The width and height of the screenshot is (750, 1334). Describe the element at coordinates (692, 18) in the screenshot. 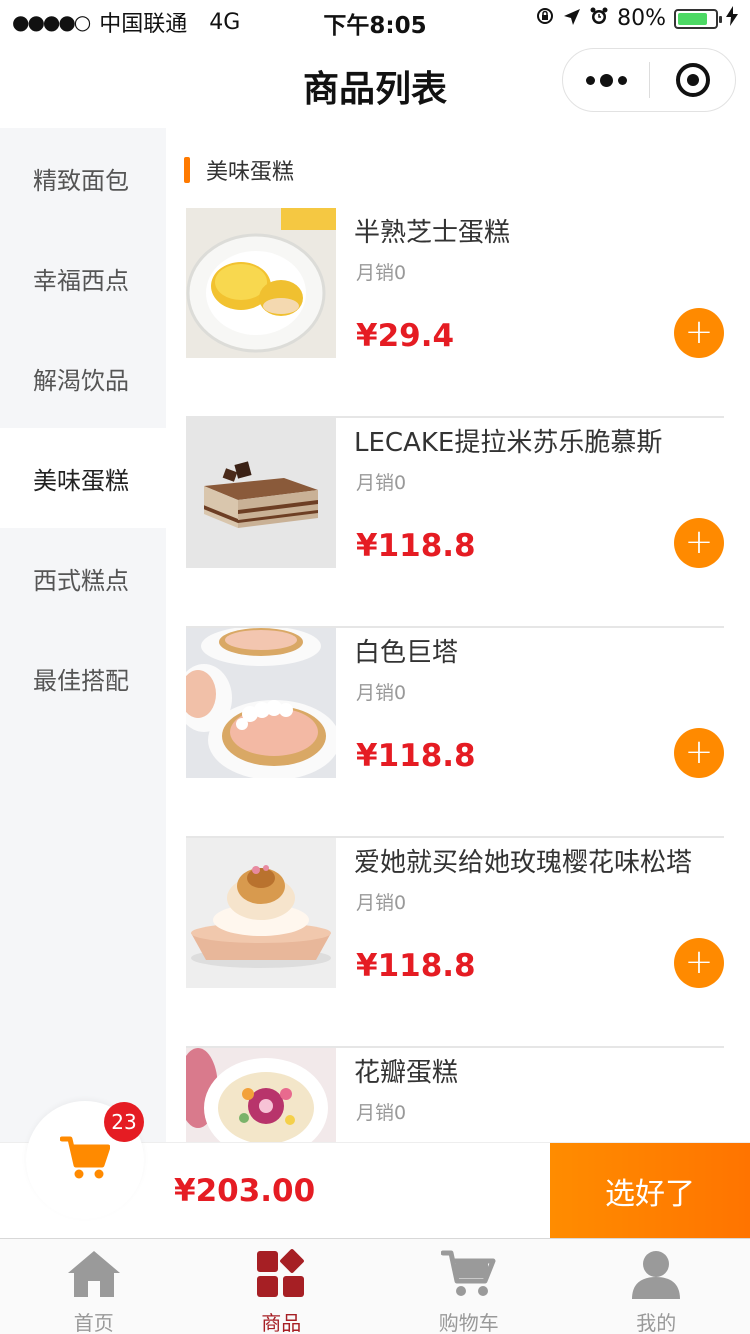

I see `battery-fill` at that location.